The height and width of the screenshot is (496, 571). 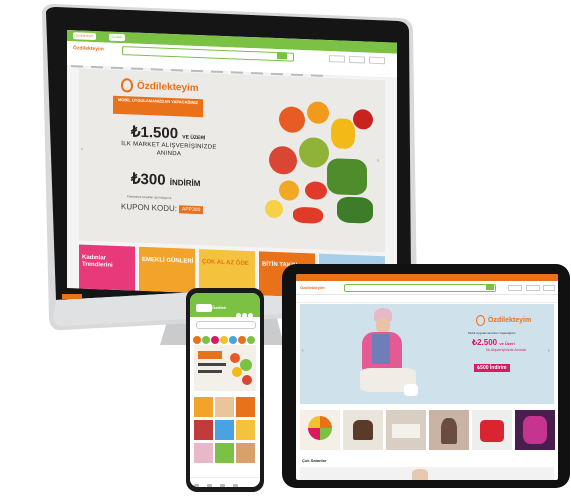 I want to click on hero-coupon: KUPON KODU: APP300, so click(x=162, y=208).